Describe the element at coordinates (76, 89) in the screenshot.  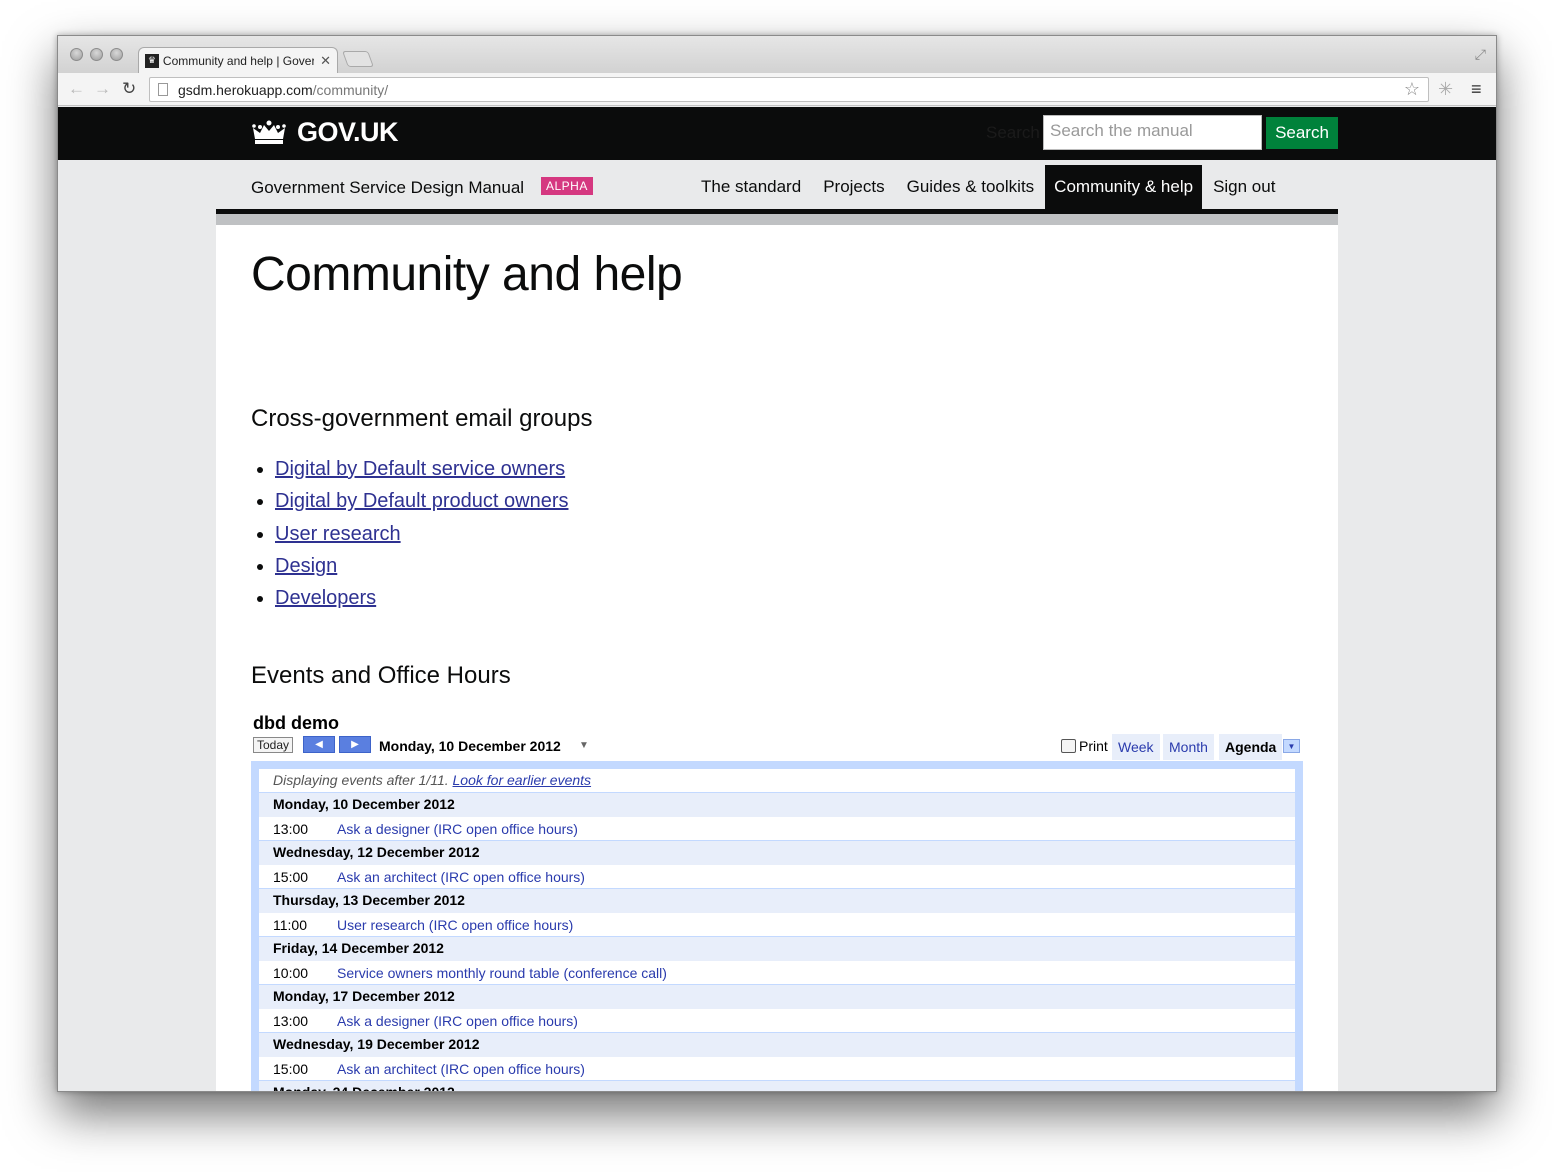
I see `back-arrow-icon: ←` at that location.